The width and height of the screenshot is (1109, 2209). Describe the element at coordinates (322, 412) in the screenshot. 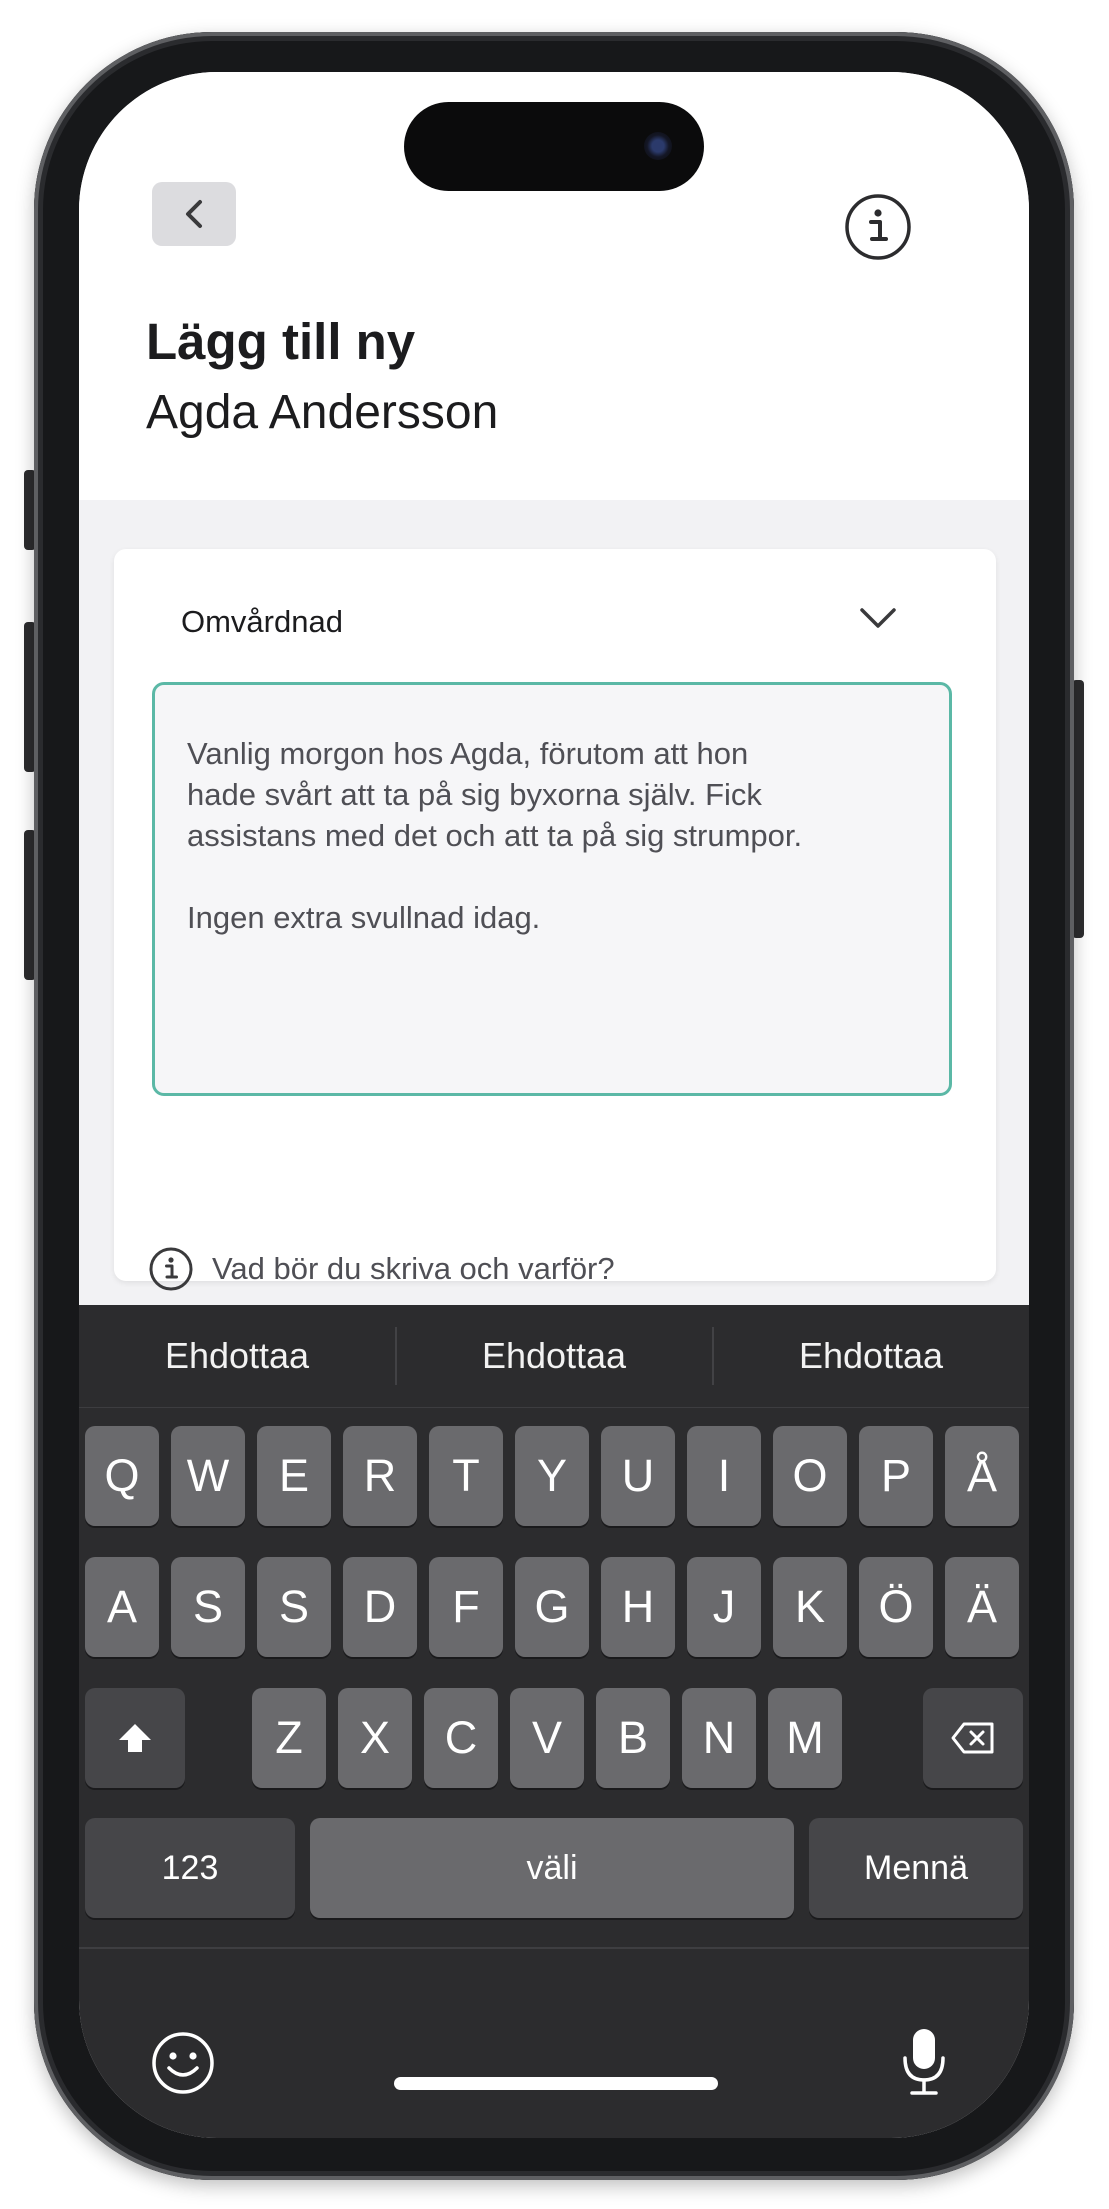

I see `patient-name: Agda Andersson` at that location.